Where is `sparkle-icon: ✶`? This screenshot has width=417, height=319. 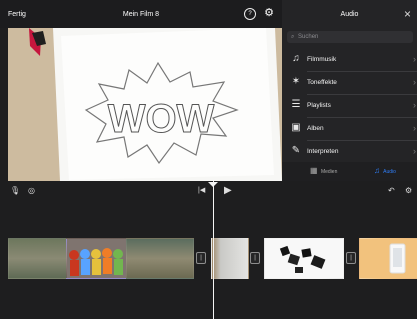
sparkle-icon: ✶ is located at coordinates (296, 81).